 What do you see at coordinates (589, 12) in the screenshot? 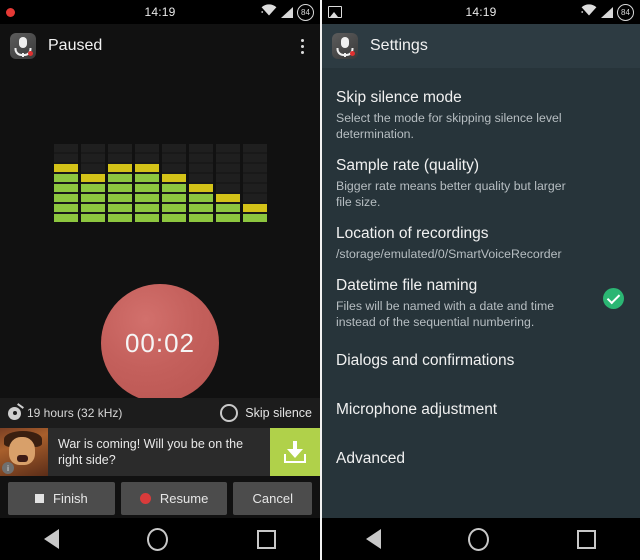
I see `wifi-icon` at bounding box center [589, 12].